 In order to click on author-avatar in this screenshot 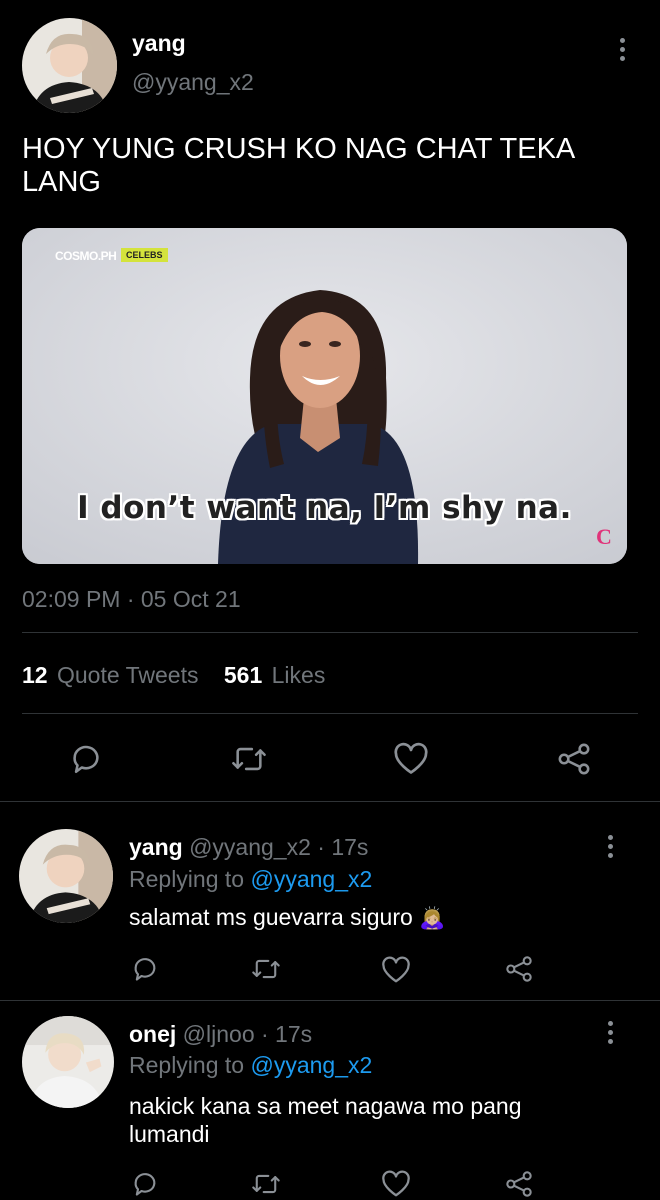, I will do `click(69, 65)`.